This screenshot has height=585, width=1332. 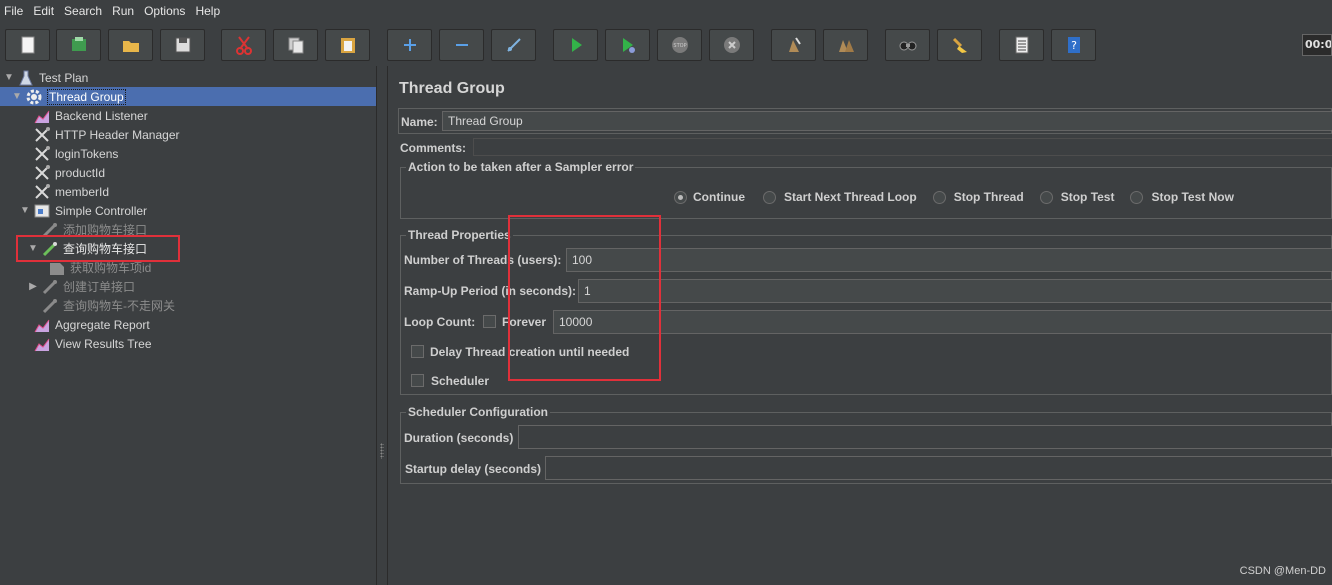 I want to click on menu-file: File, so click(x=13, y=11).